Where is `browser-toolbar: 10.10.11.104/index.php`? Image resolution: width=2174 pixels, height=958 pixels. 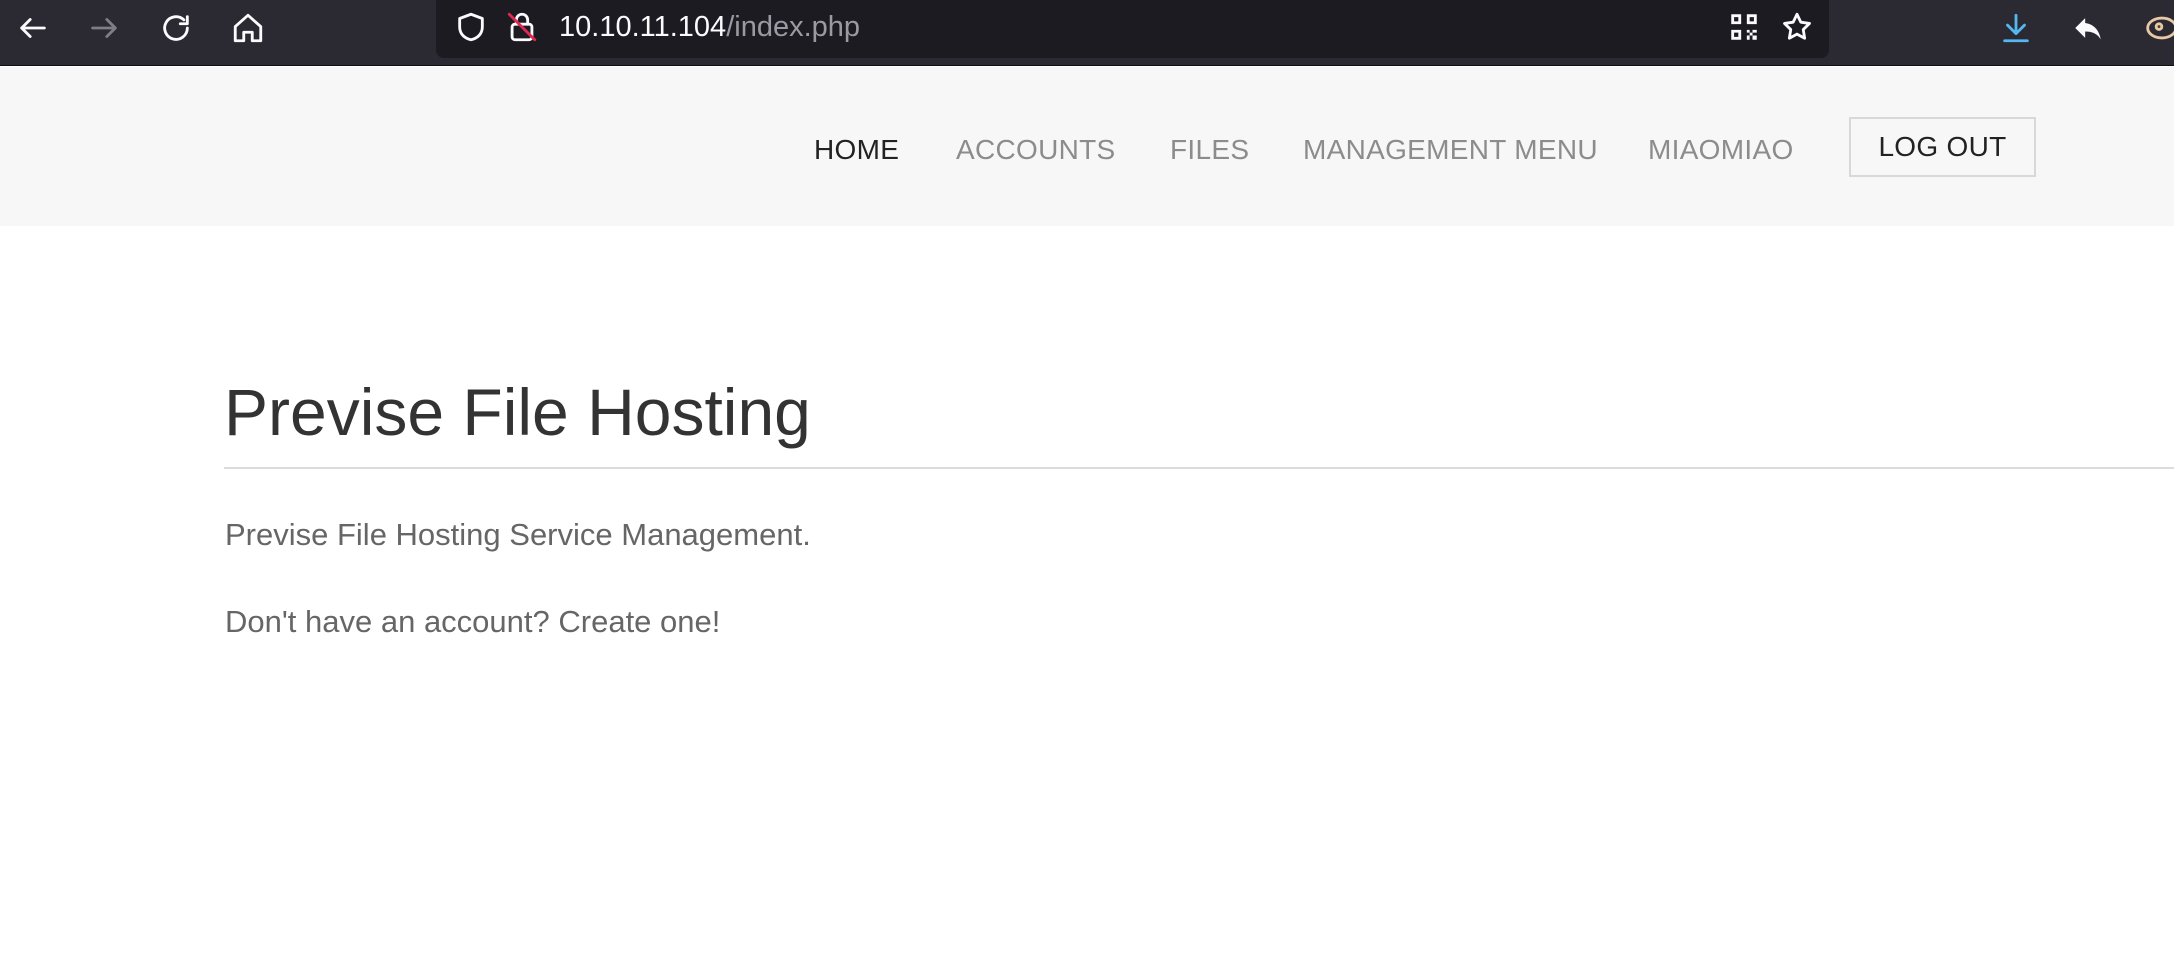 browser-toolbar: 10.10.11.104/index.php is located at coordinates (1087, 33).